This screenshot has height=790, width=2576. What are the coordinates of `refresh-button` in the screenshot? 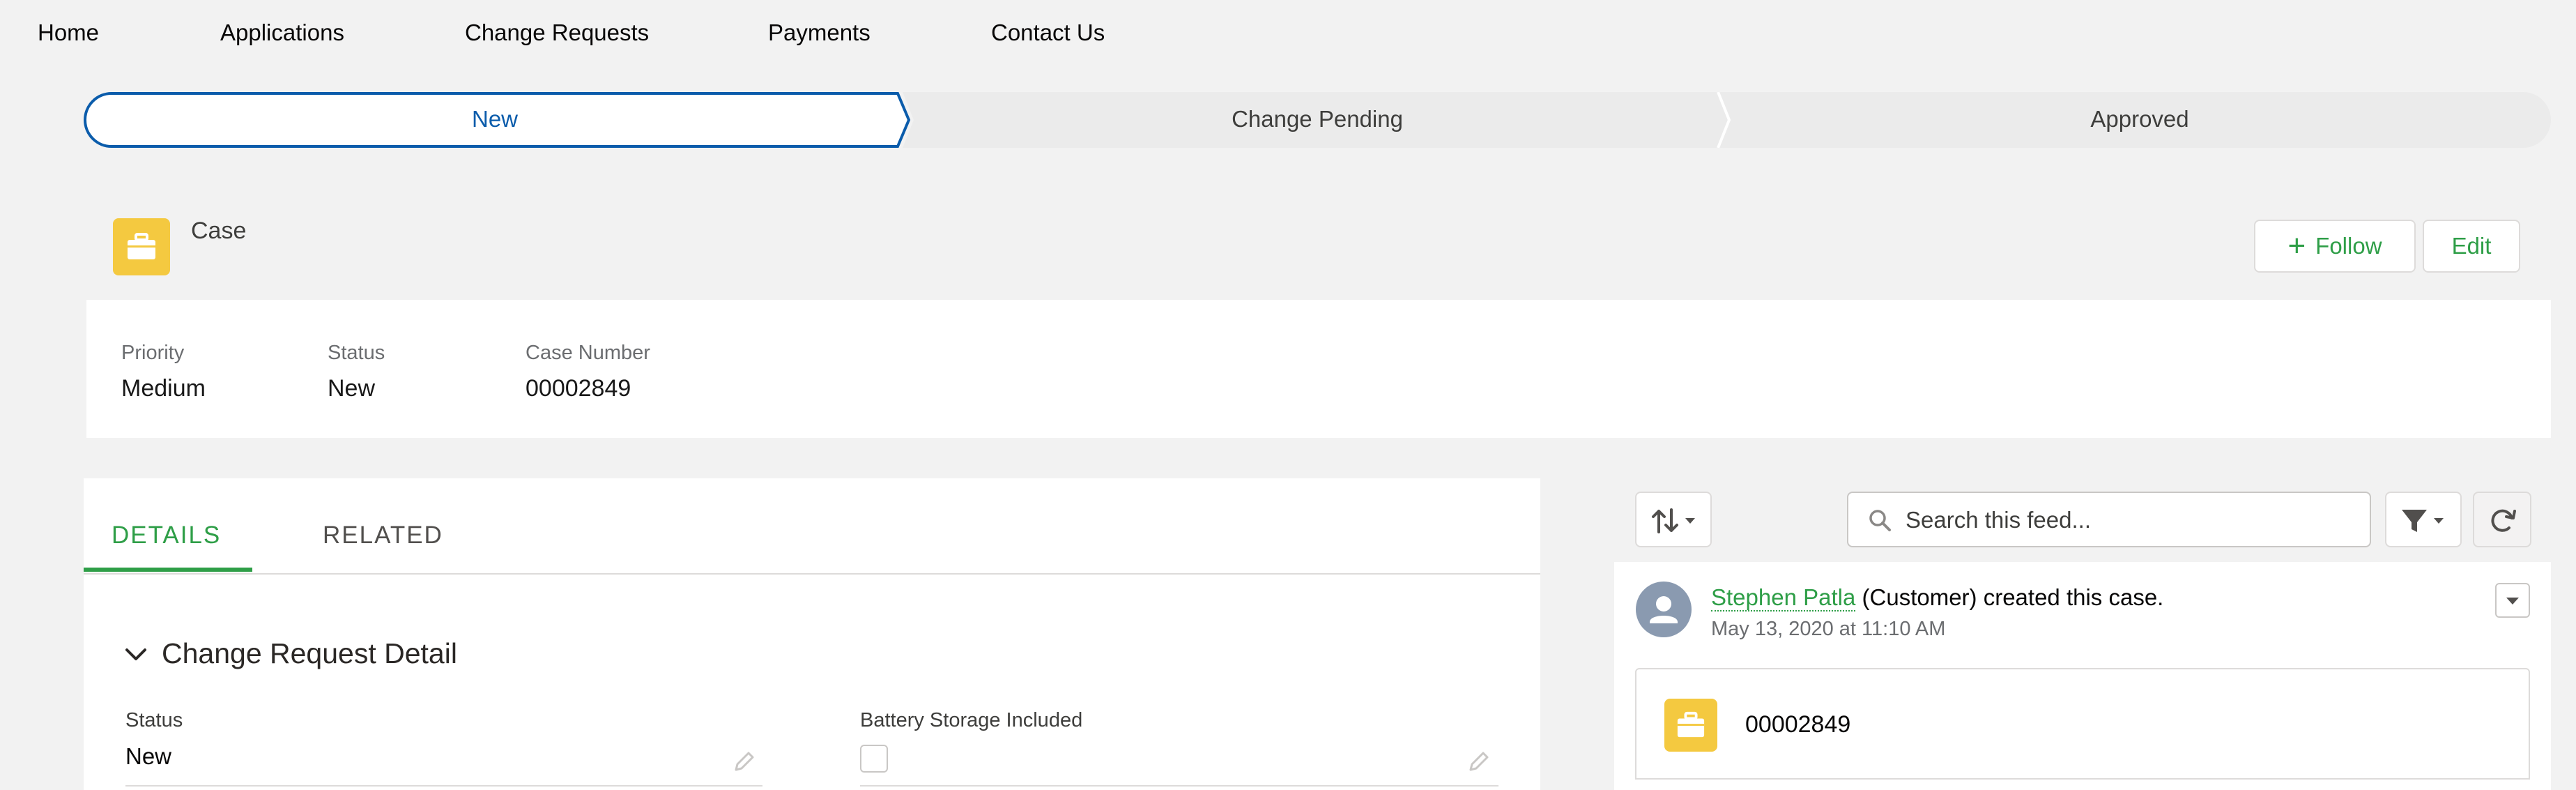 It's located at (2502, 520).